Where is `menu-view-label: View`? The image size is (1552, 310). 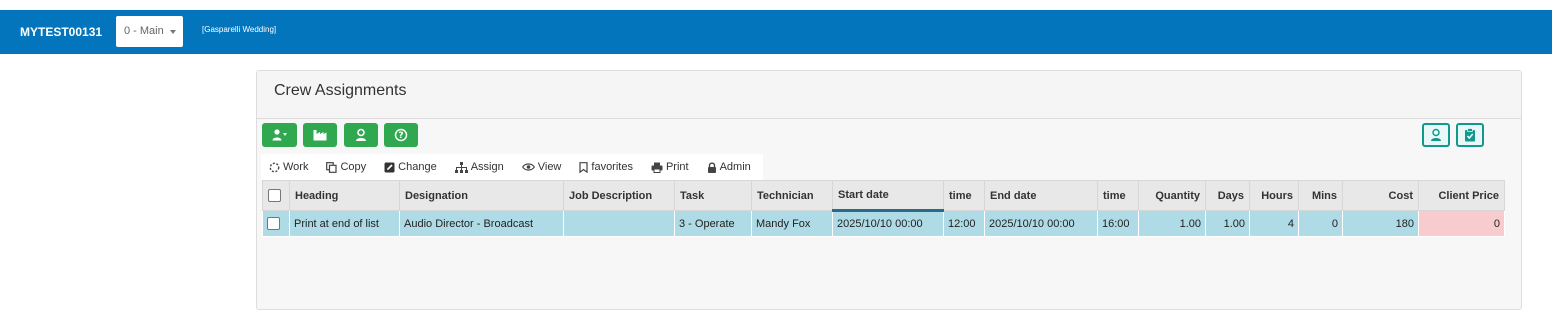 menu-view-label: View is located at coordinates (549, 167).